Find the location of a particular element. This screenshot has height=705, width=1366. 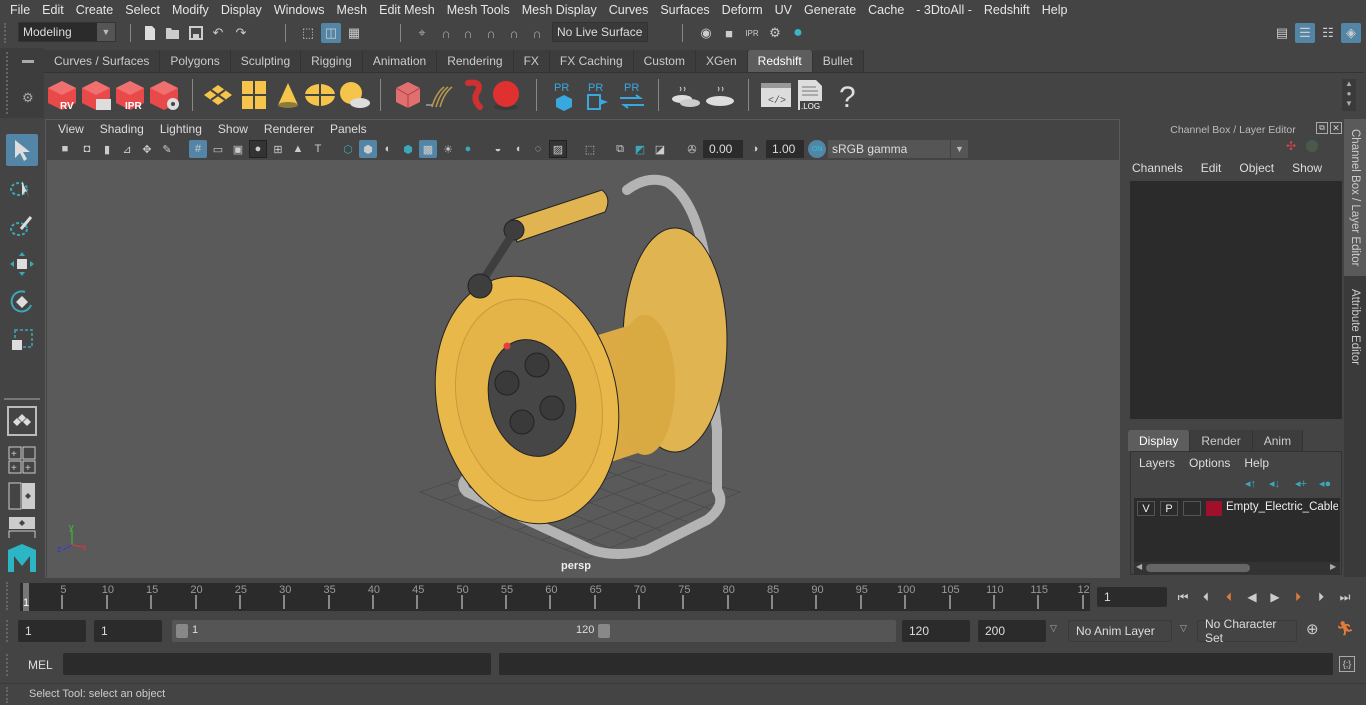

viewport-menu-view: View is located at coordinates (71, 129).